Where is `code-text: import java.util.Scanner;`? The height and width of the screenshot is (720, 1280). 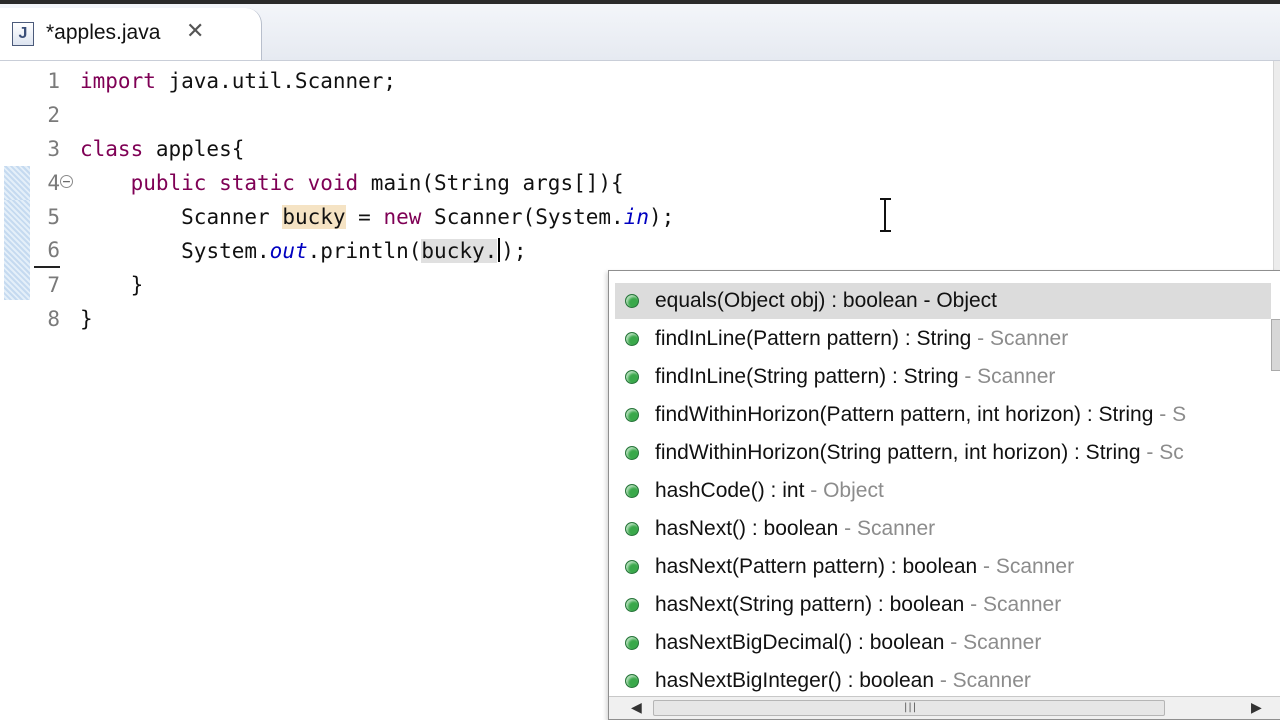 code-text: import java.util.Scanner; is located at coordinates (238, 81).